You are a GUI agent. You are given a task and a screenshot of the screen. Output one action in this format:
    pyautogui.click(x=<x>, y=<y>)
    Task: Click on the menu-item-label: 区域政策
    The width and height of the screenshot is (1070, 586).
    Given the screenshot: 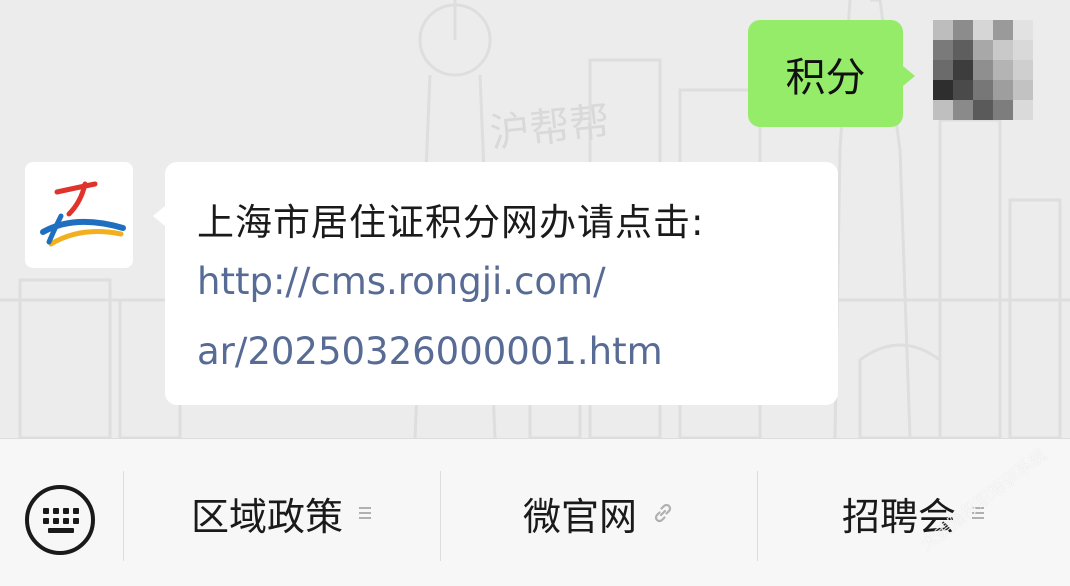 What is the action you would take?
    pyautogui.click(x=266, y=516)
    